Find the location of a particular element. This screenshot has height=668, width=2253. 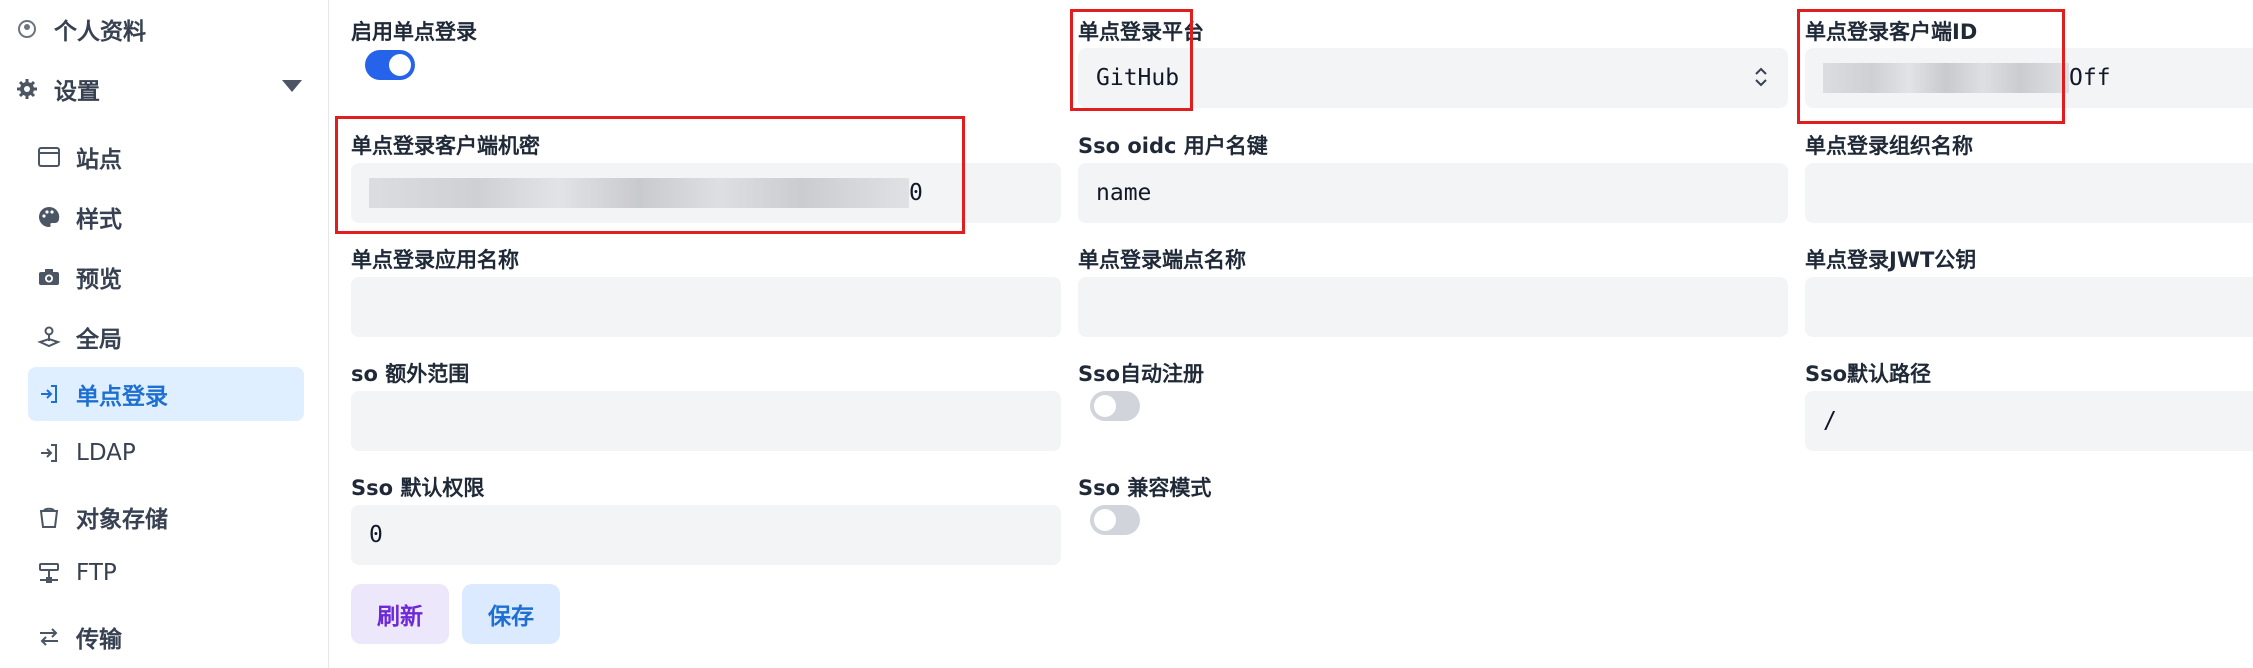

sidebar-item-preview: 预览 is located at coordinates (79, 277).